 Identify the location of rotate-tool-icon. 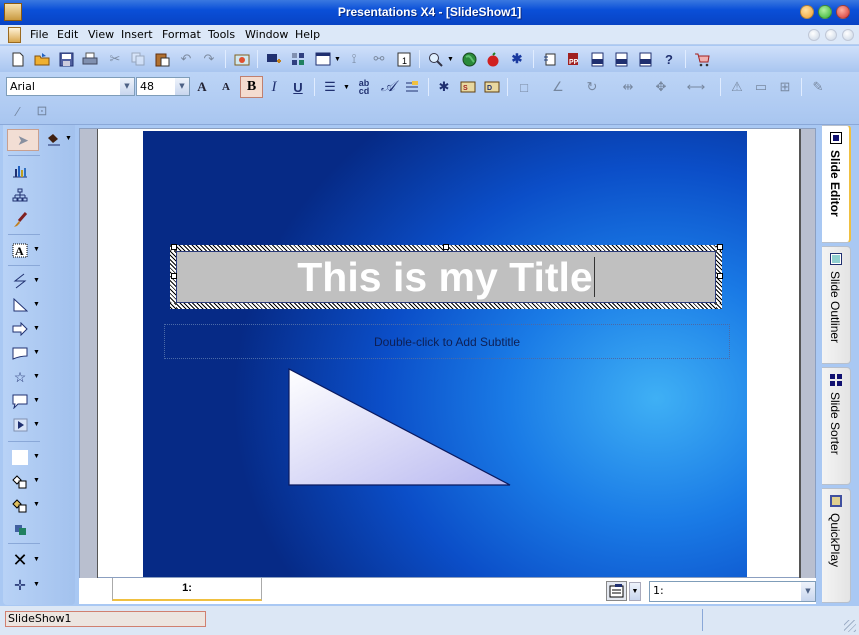
(20, 529).